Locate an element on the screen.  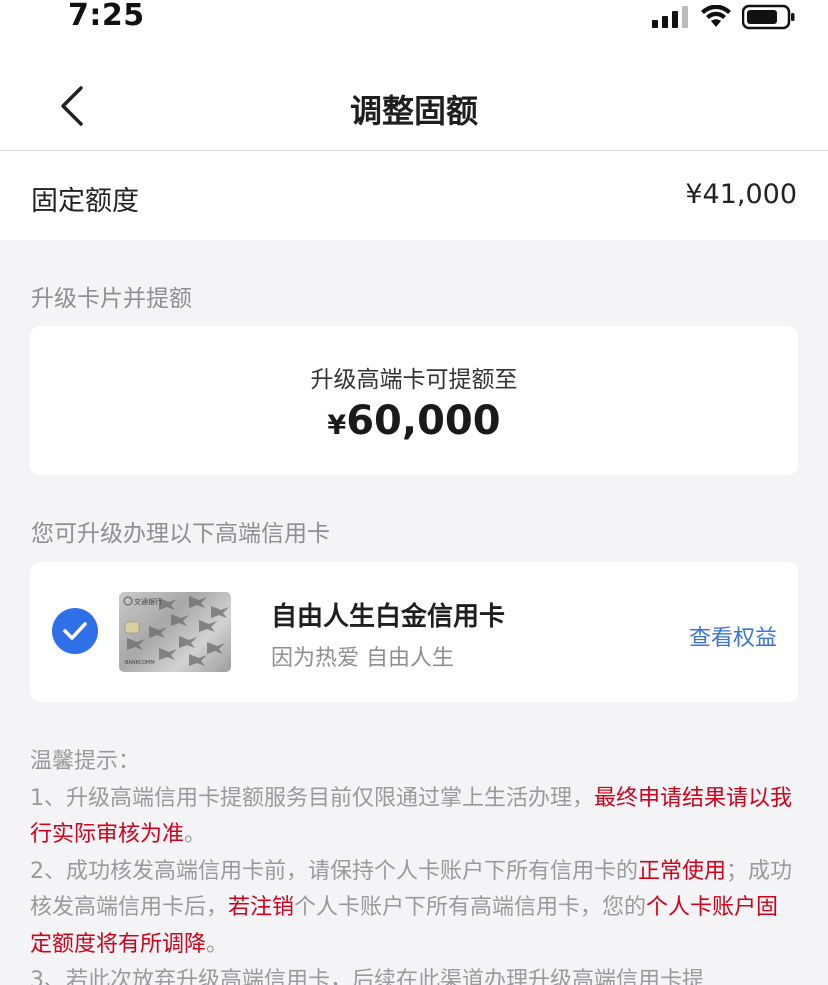
tips-text: 1、升级高端信用卡提额服务目前仅限通过掌上生活办理， is located at coordinates (312, 798).